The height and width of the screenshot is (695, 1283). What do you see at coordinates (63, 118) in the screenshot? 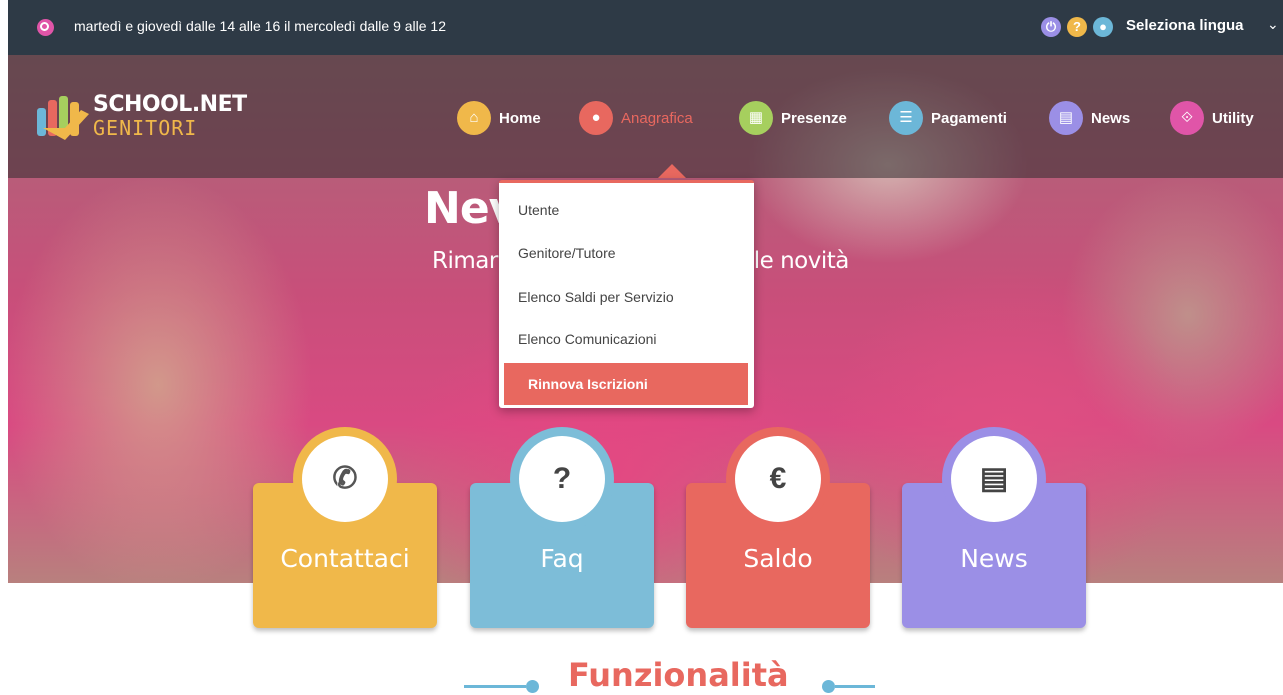
I see `hand-logo-icon` at bounding box center [63, 118].